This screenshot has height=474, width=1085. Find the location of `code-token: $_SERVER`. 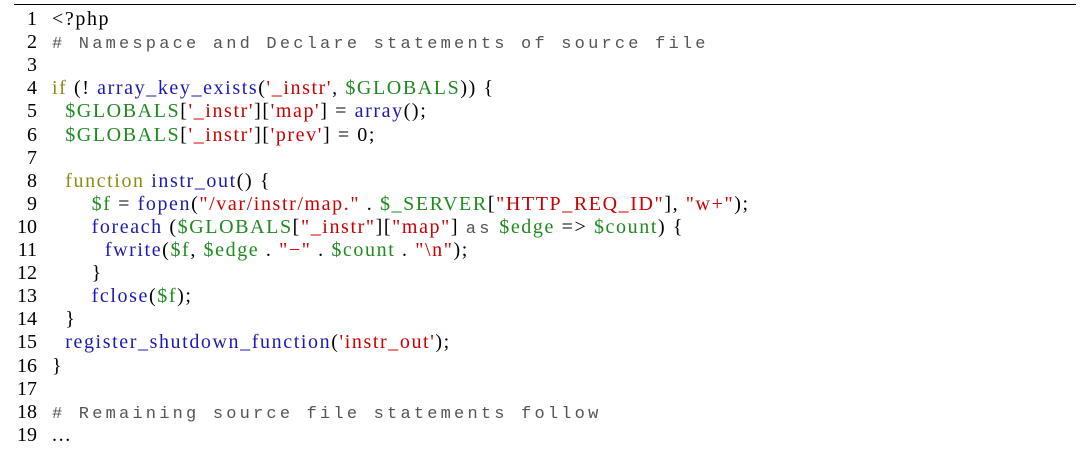

code-token: $_SERVER is located at coordinates (433, 203).